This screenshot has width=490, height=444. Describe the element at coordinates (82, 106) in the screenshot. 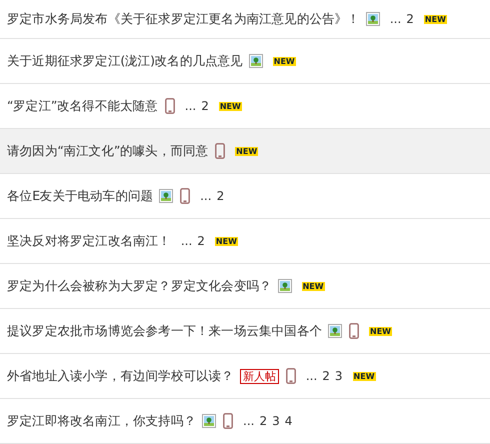

I see `thread-title-link: “罗定江”改名得不能太随意` at that location.